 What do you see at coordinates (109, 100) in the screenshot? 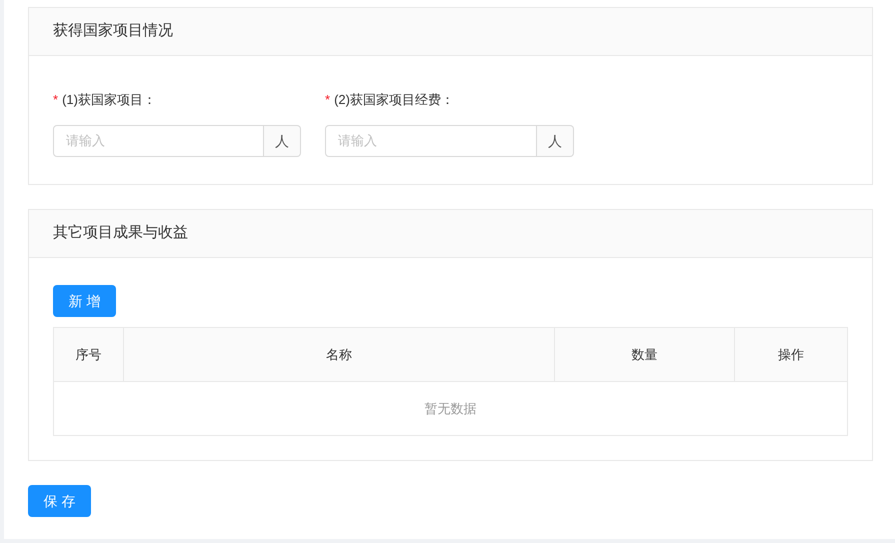
I see `field-label: (1)获国家项目：` at bounding box center [109, 100].